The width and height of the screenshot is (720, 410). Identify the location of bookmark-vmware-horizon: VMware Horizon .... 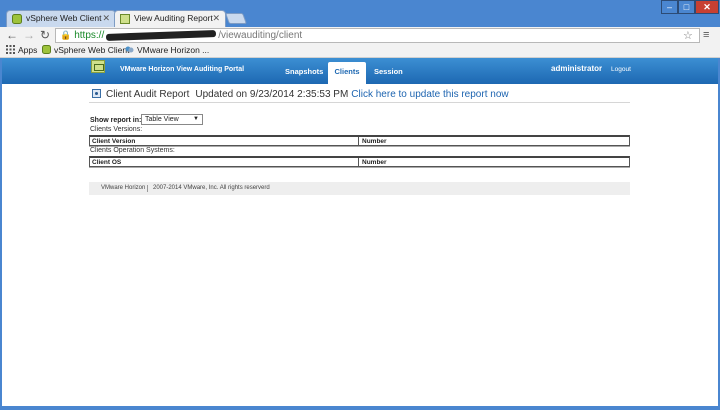
(167, 50).